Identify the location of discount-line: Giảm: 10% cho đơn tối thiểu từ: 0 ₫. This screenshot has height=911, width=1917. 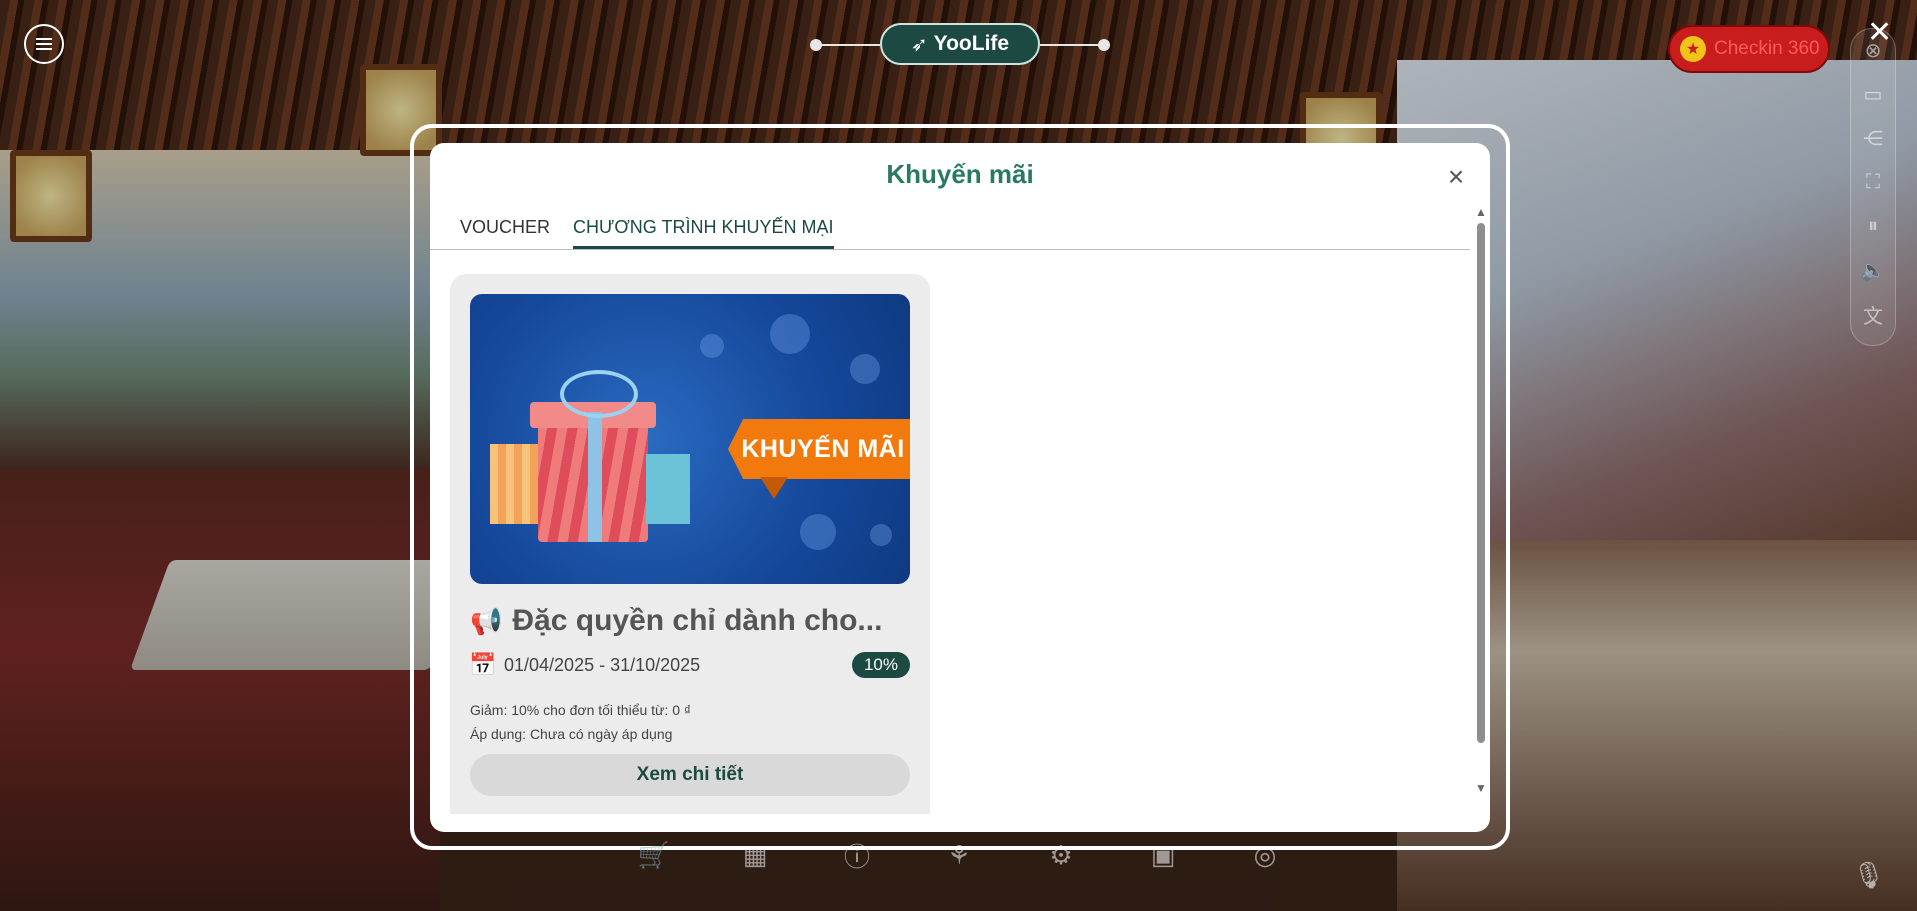
(581, 710).